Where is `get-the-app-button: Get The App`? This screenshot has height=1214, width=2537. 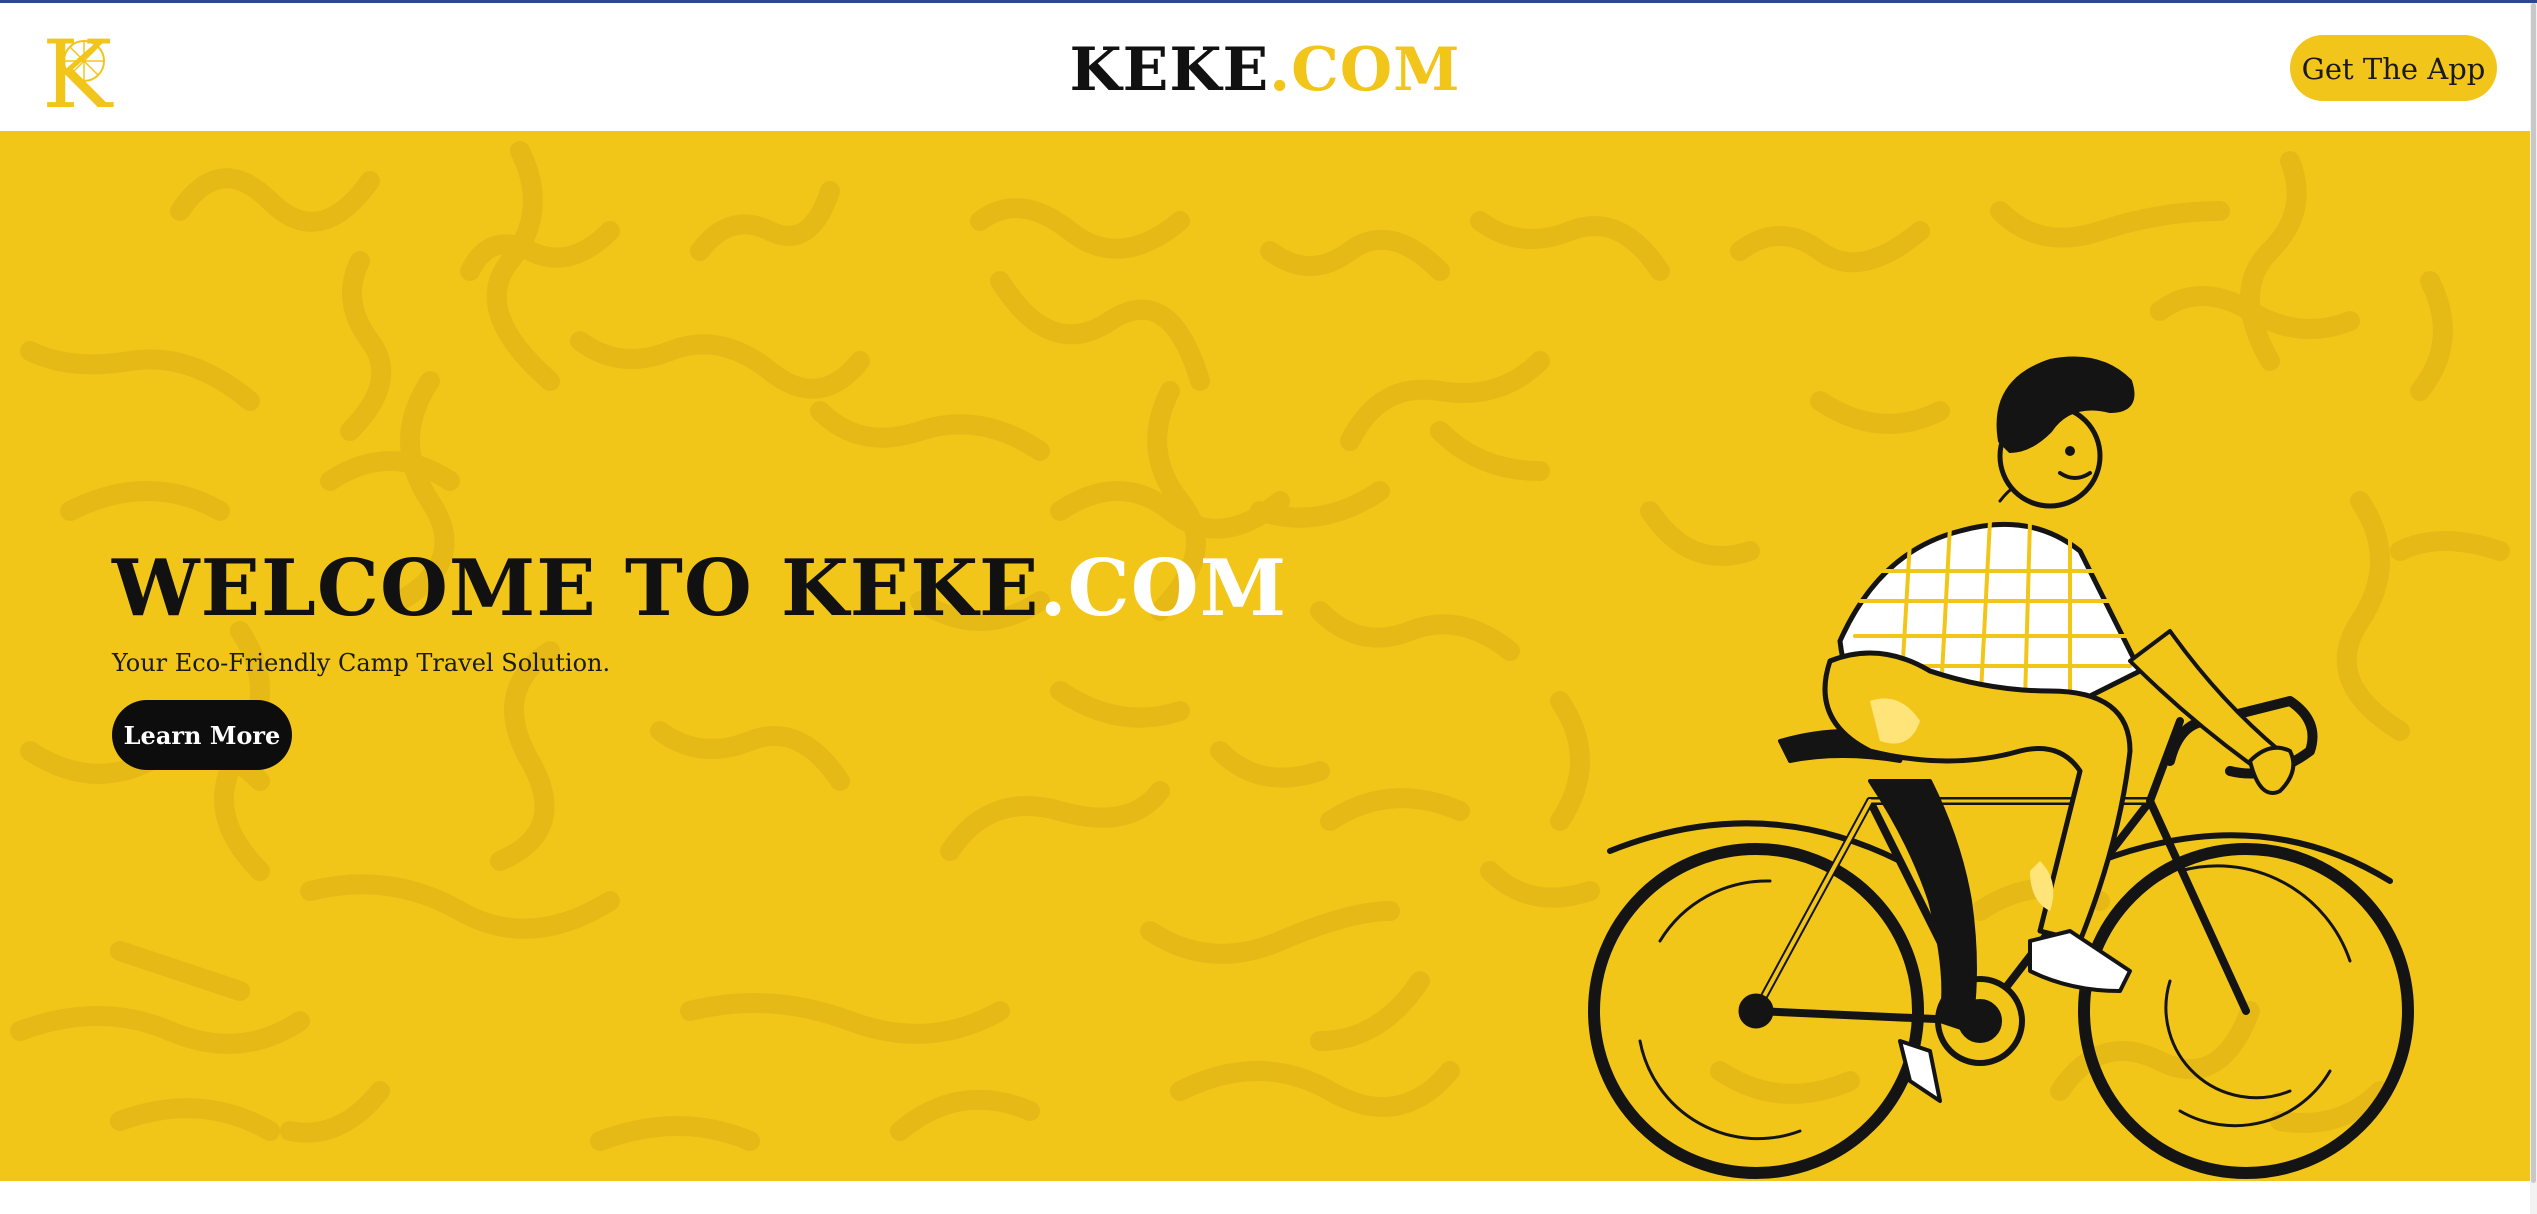 get-the-app-button: Get The App is located at coordinates (2393, 68).